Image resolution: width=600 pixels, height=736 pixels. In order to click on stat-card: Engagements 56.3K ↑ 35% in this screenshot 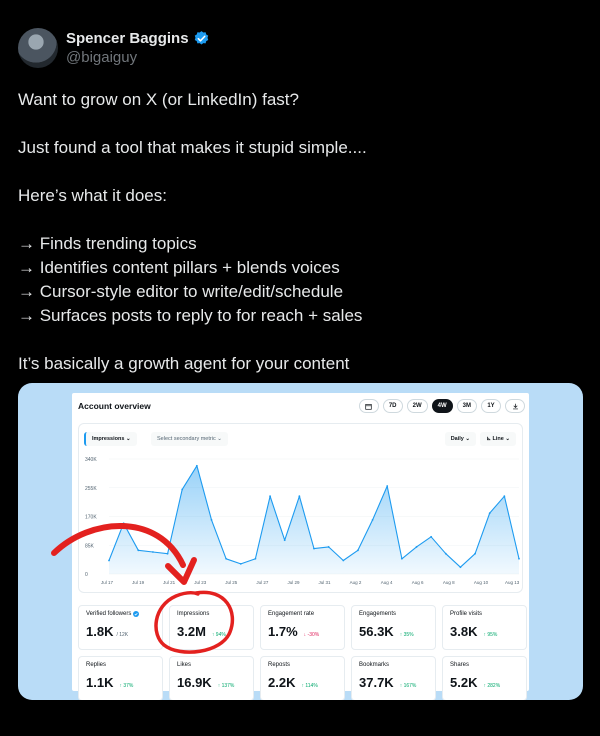, I will do `click(393, 627)`.